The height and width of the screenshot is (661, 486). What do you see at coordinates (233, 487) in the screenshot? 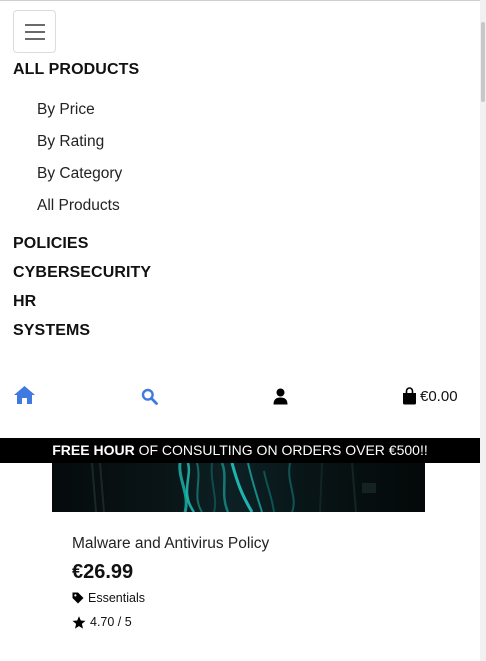
I see `product-image-art` at bounding box center [233, 487].